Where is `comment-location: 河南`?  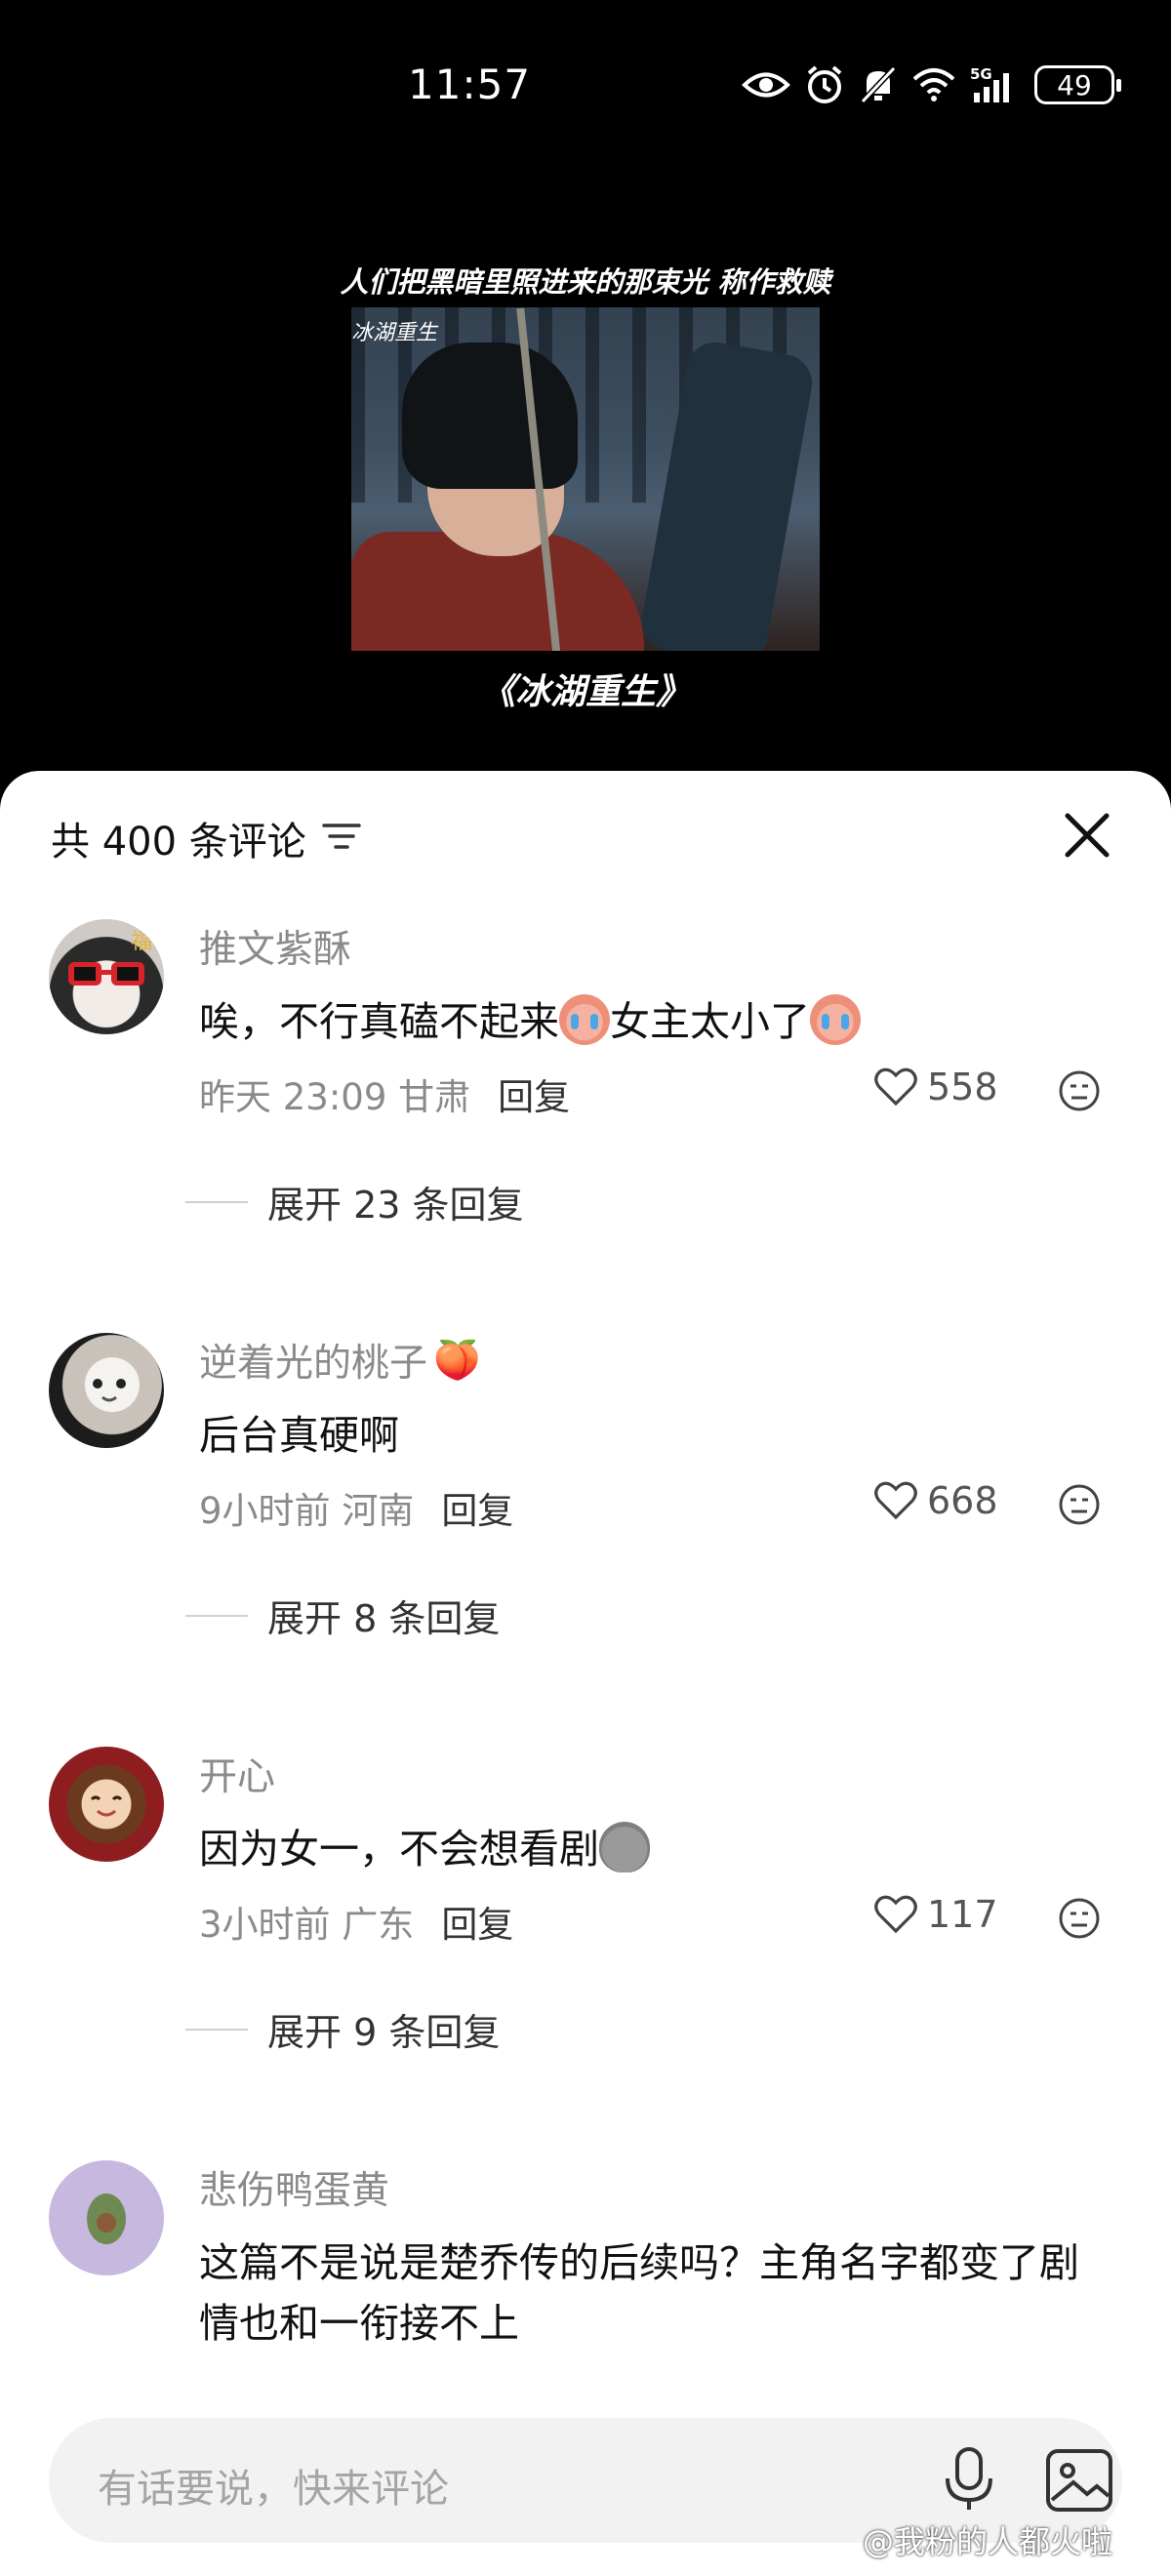 comment-location: 河南 is located at coordinates (378, 1511).